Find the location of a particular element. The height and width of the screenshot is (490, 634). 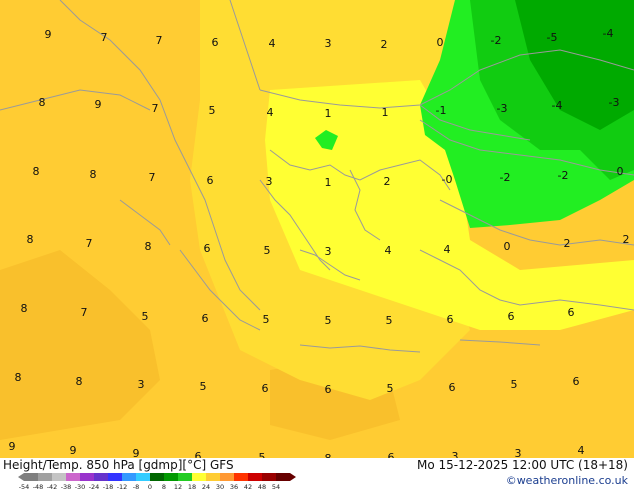

color-scale-tick-label: 0 is located at coordinates (150, 486).